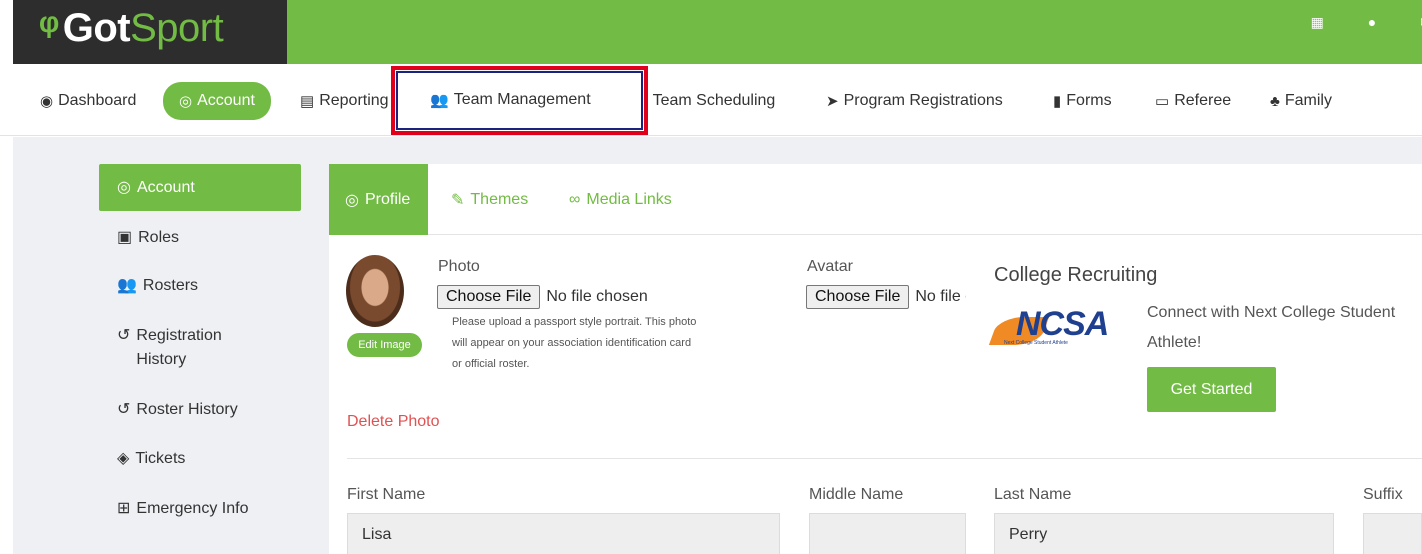 The width and height of the screenshot is (1422, 554). Describe the element at coordinates (458, 200) in the screenshot. I see `paint-brush-icon: ✎` at that location.